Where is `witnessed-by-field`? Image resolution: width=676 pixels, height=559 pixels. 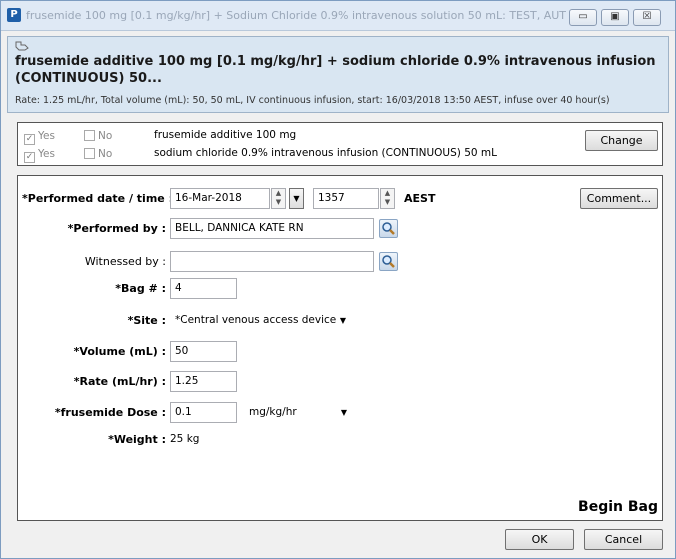
witnessed-by-field is located at coordinates (272, 261).